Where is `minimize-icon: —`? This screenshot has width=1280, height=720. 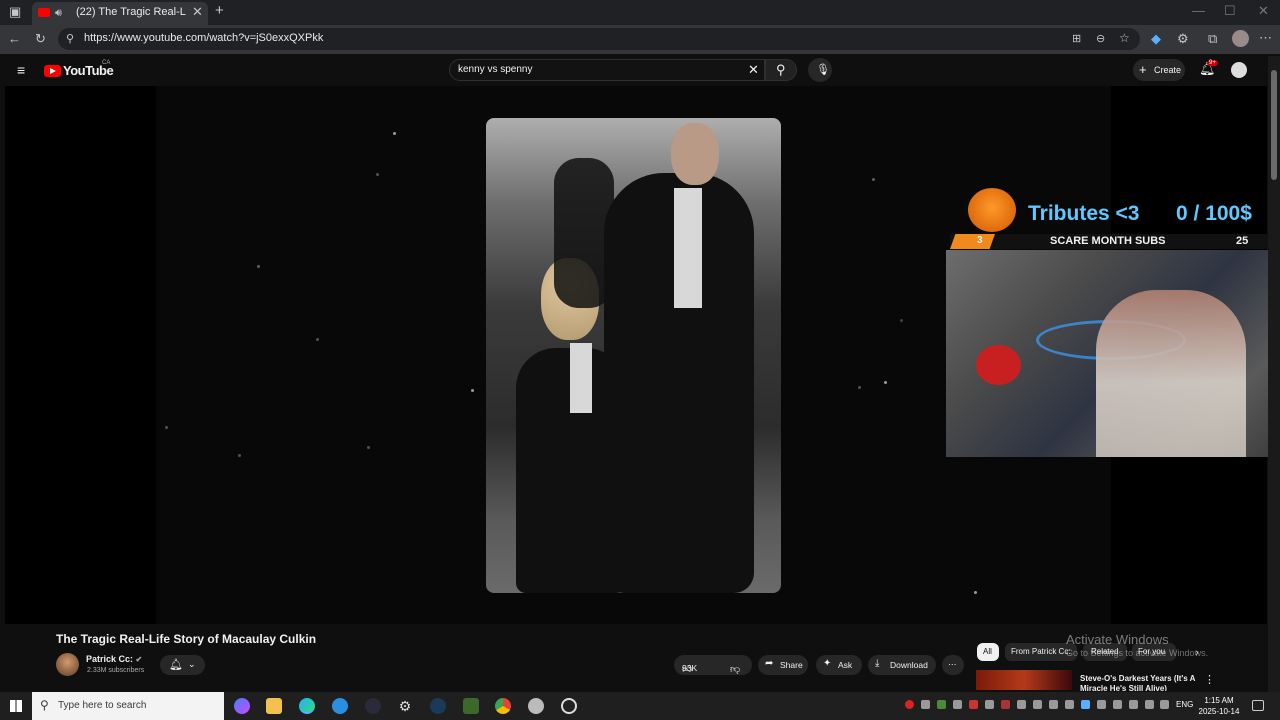 minimize-icon: — is located at coordinates (1198, 11).